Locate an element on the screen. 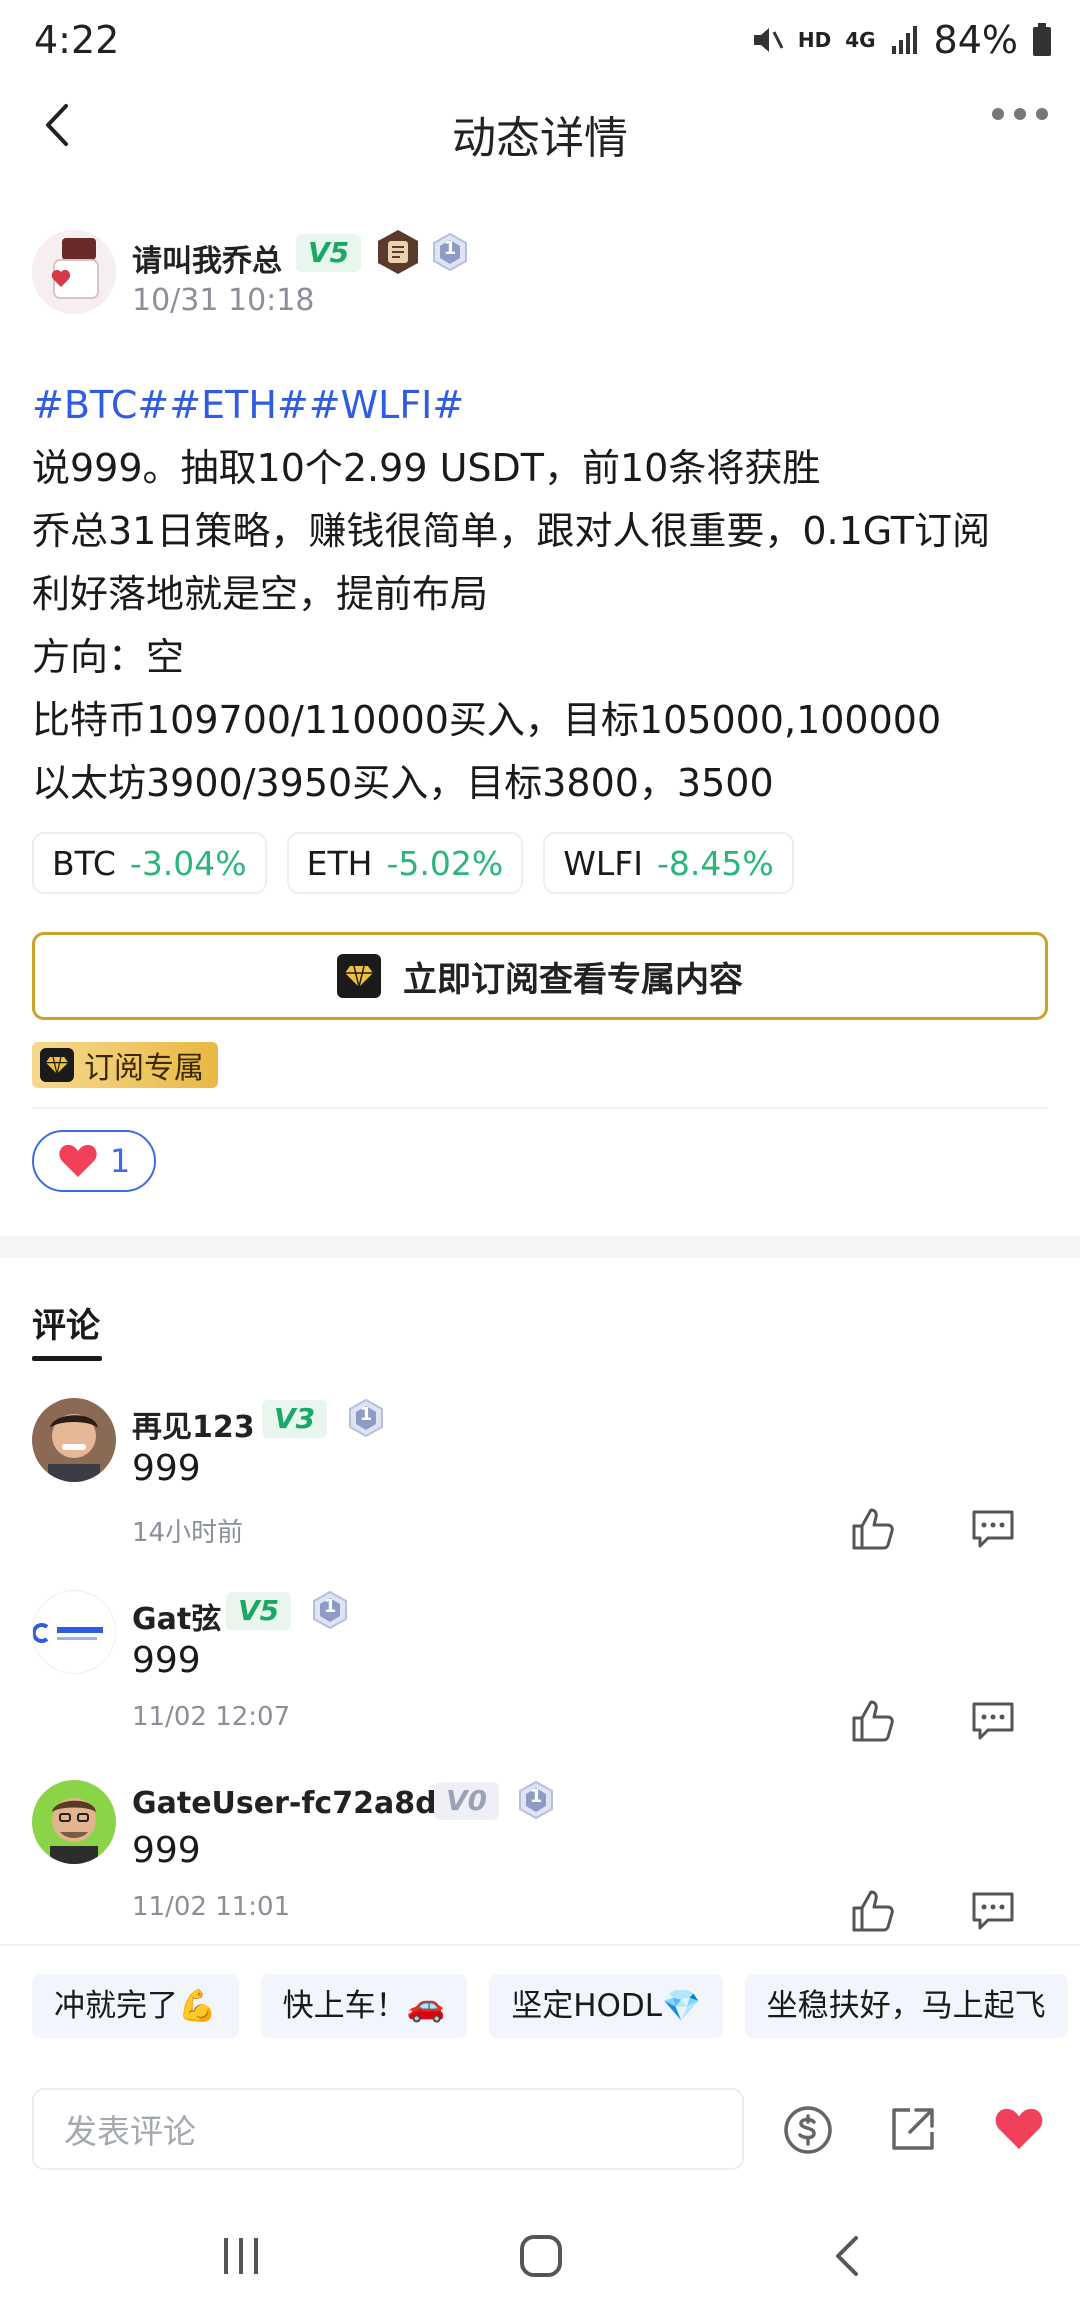 This screenshot has height=2316, width=1080. ticker-chips: BTC -3.04% ETH -5.02% WLFI -8.45% is located at coordinates (413, 863).